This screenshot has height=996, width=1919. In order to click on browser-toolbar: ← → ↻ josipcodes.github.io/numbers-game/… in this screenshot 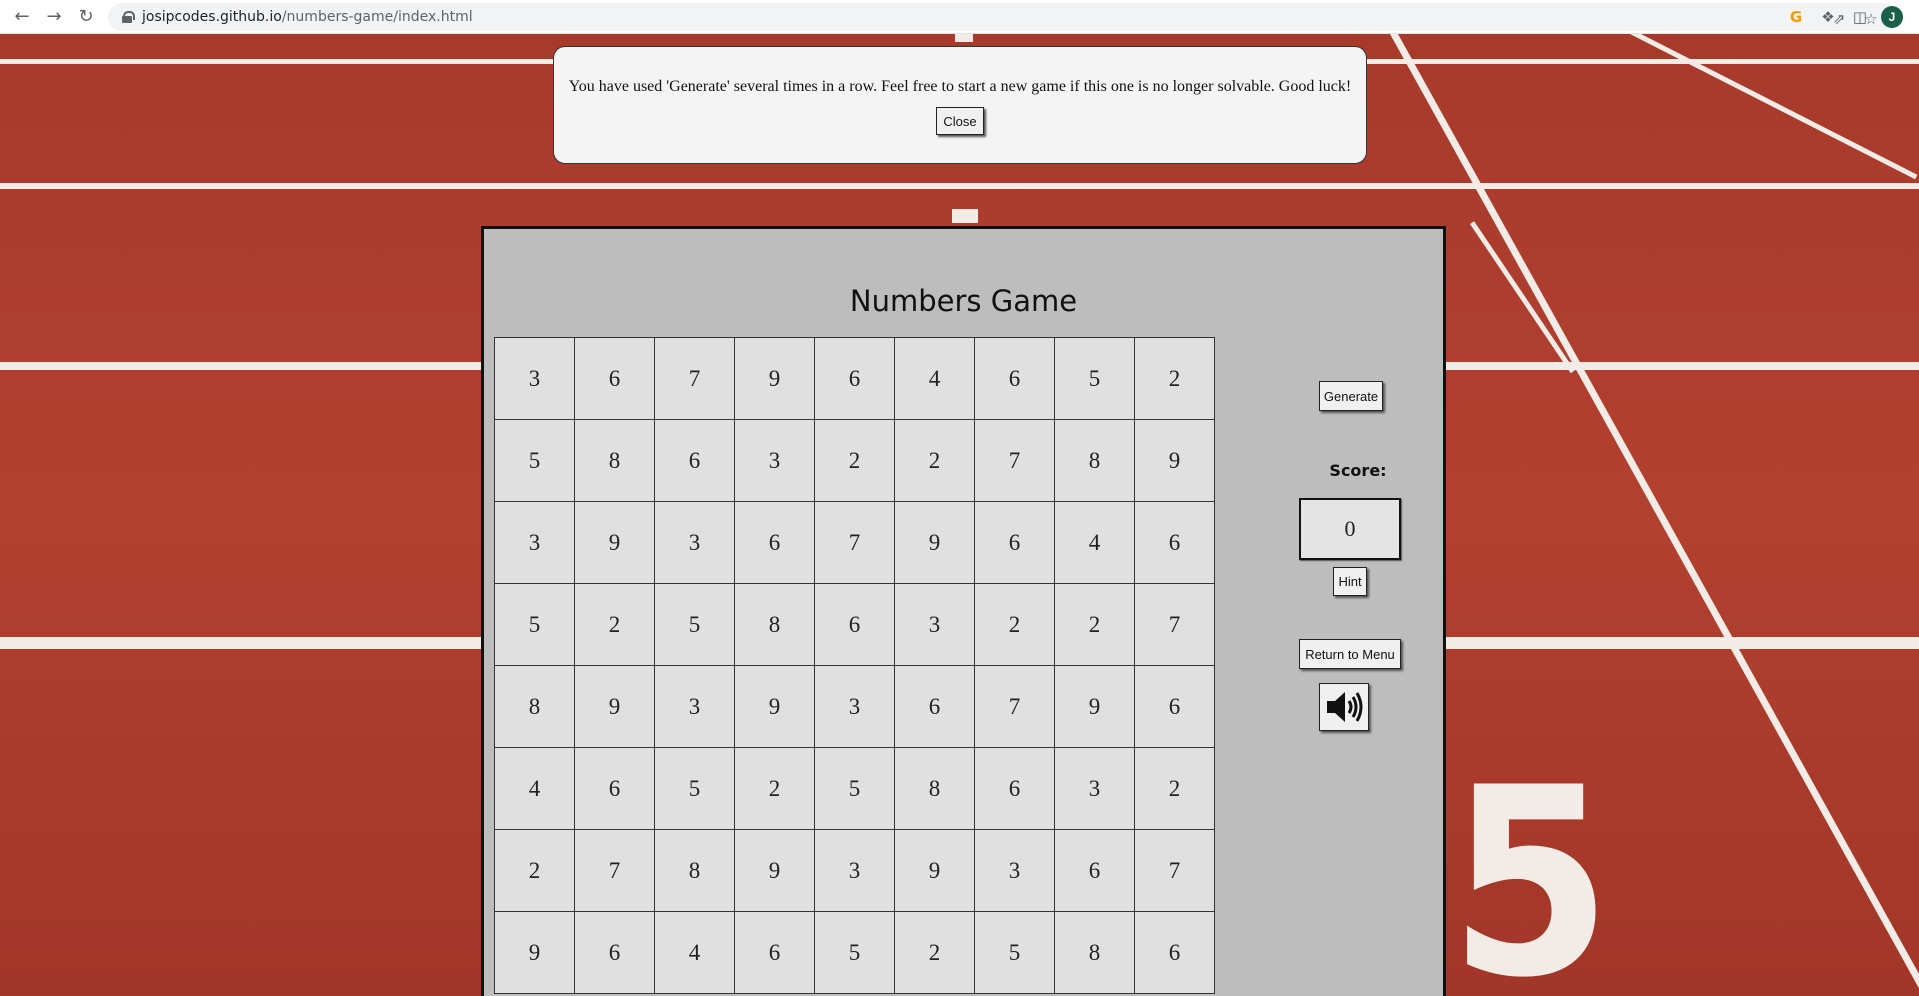, I will do `click(959, 17)`.